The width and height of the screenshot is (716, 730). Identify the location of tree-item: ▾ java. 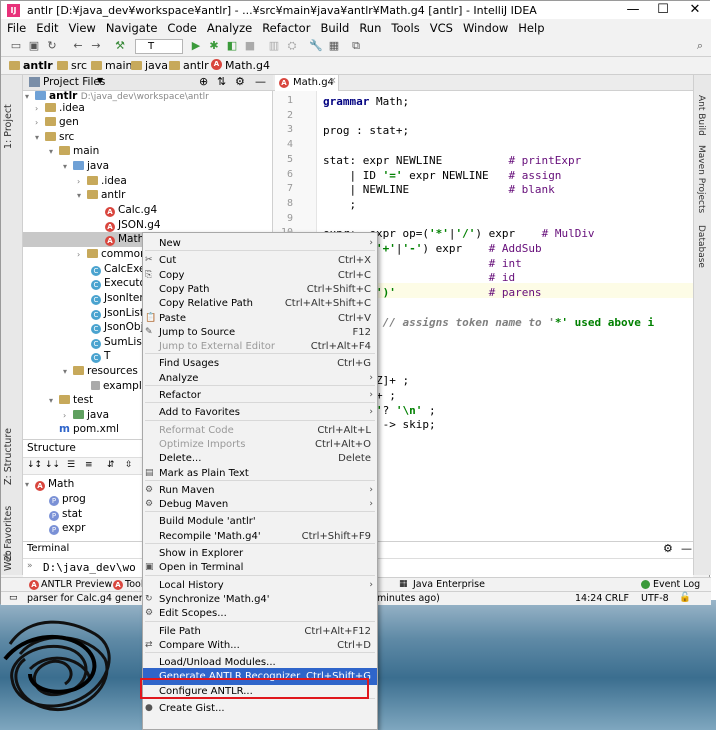
(86, 166).